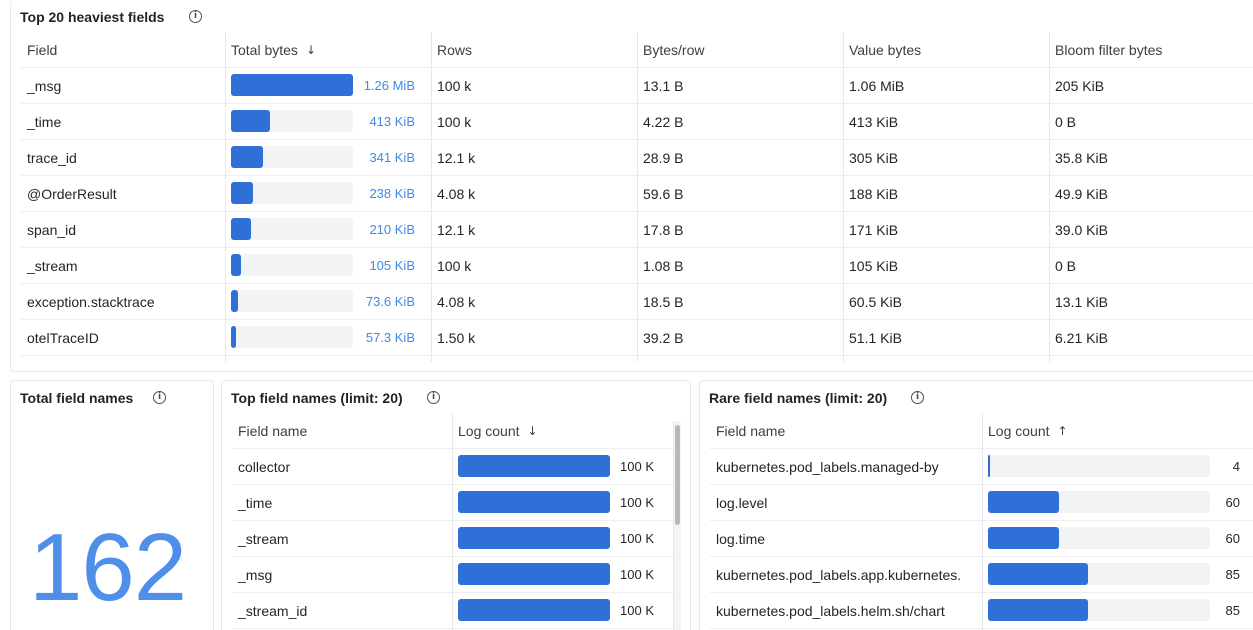 The width and height of the screenshot is (1253, 630). I want to click on cell-total-bytes: 210 KiB, so click(328, 229).